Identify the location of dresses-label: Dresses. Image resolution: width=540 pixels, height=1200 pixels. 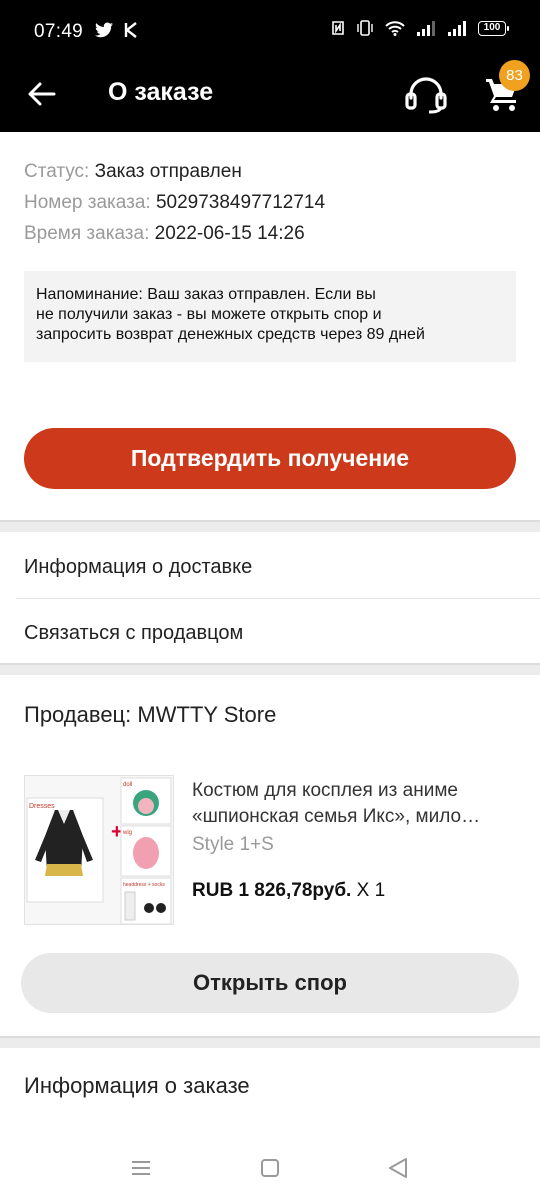
(42, 806).